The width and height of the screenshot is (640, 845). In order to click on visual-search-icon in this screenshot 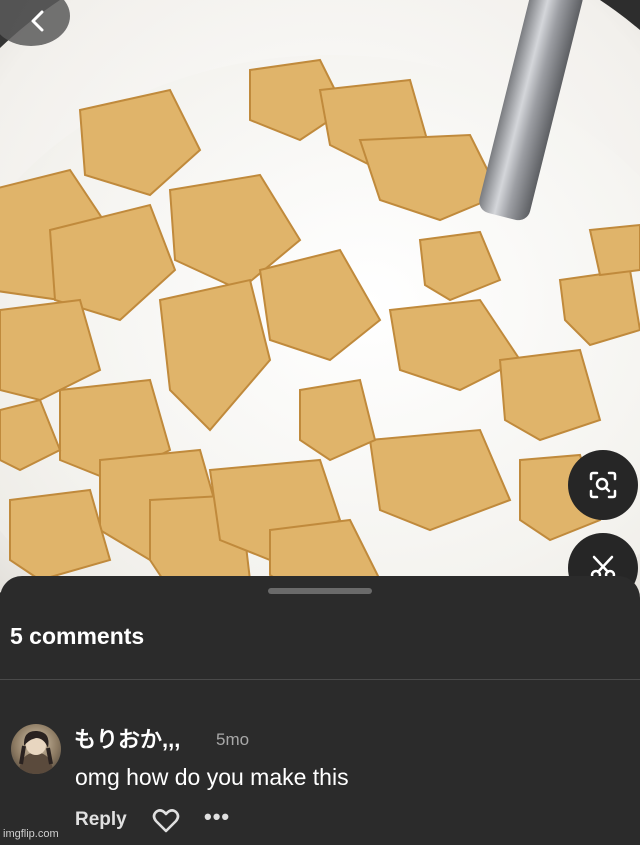, I will do `click(603, 485)`.